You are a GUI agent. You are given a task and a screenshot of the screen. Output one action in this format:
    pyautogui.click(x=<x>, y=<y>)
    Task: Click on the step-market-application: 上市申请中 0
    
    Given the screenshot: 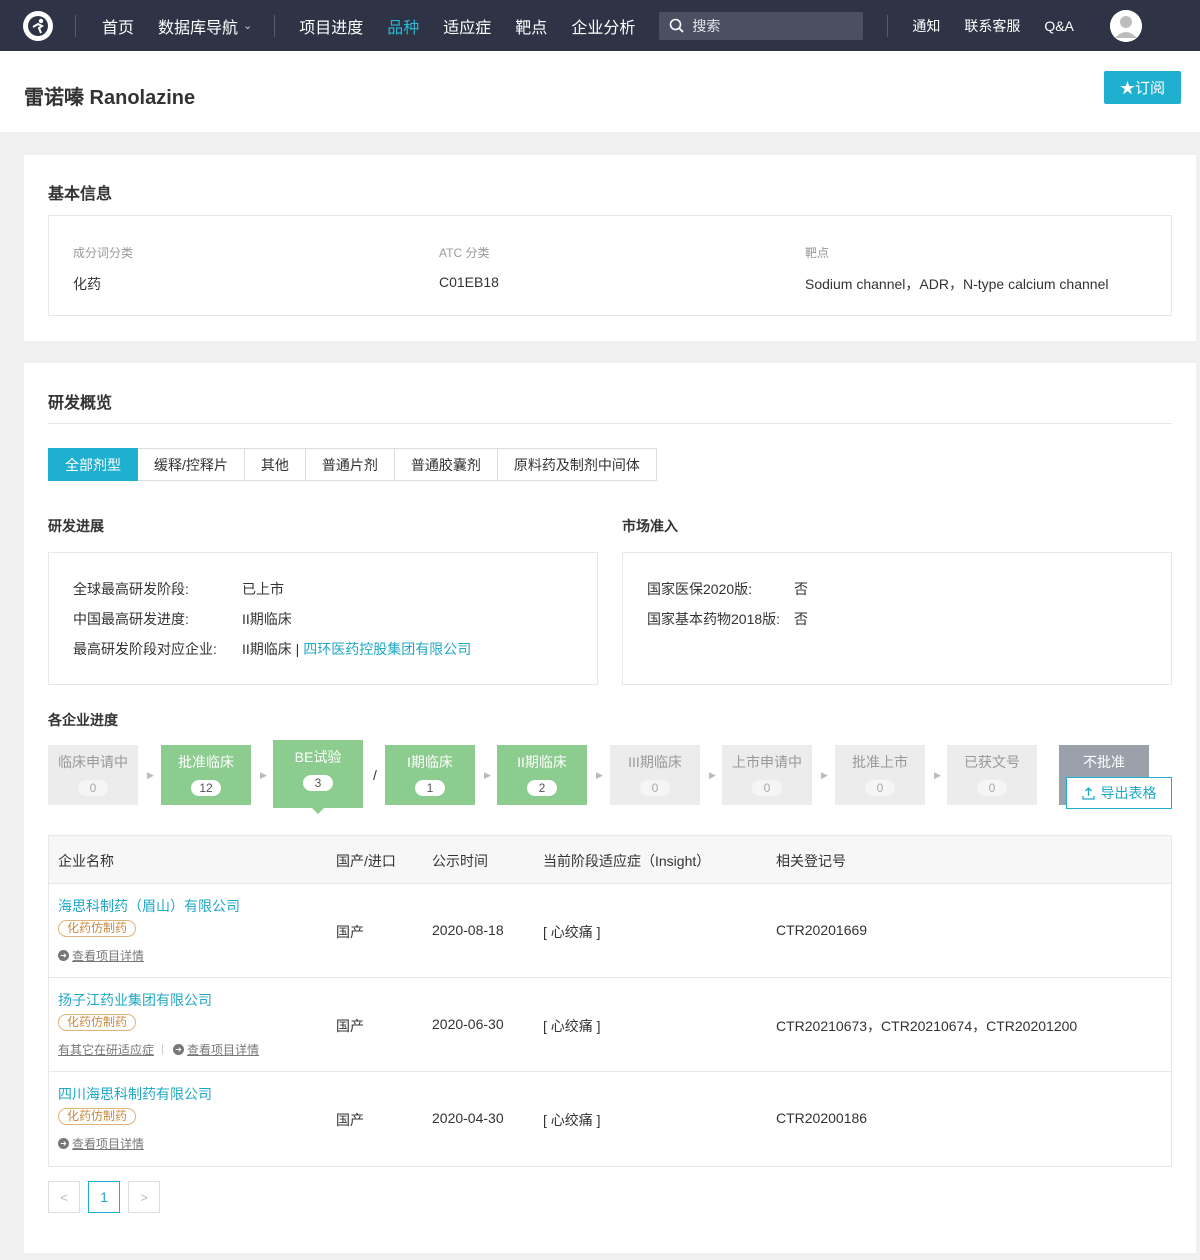 What is the action you would take?
    pyautogui.click(x=767, y=775)
    